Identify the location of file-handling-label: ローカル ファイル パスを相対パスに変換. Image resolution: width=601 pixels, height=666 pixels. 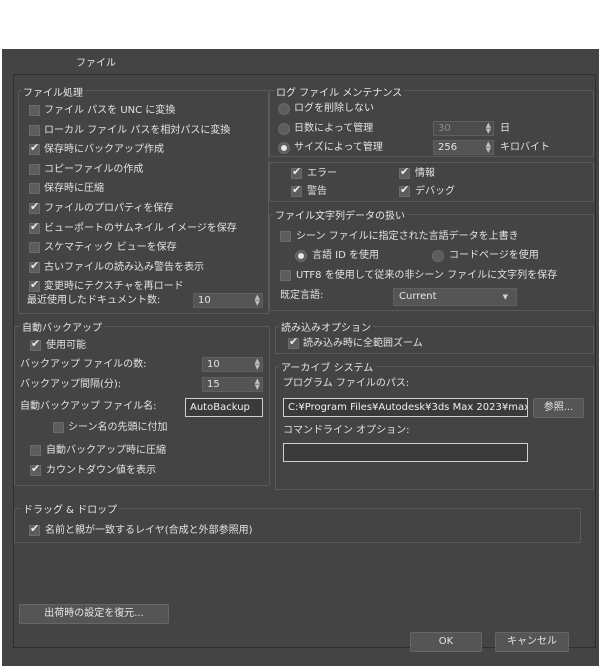
(137, 130).